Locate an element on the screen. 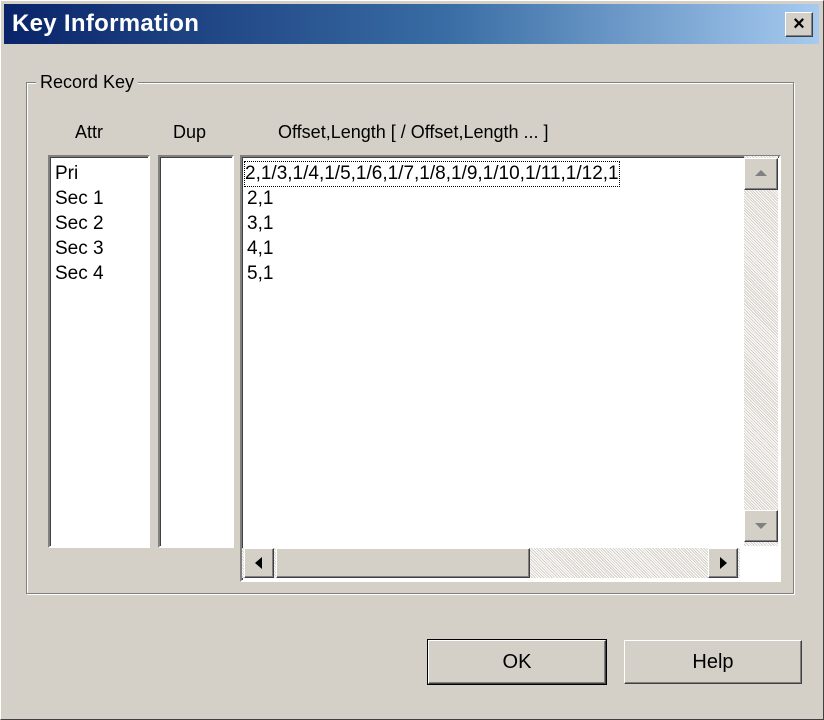  offset-item-sec-1: 2,1 is located at coordinates (260, 199).